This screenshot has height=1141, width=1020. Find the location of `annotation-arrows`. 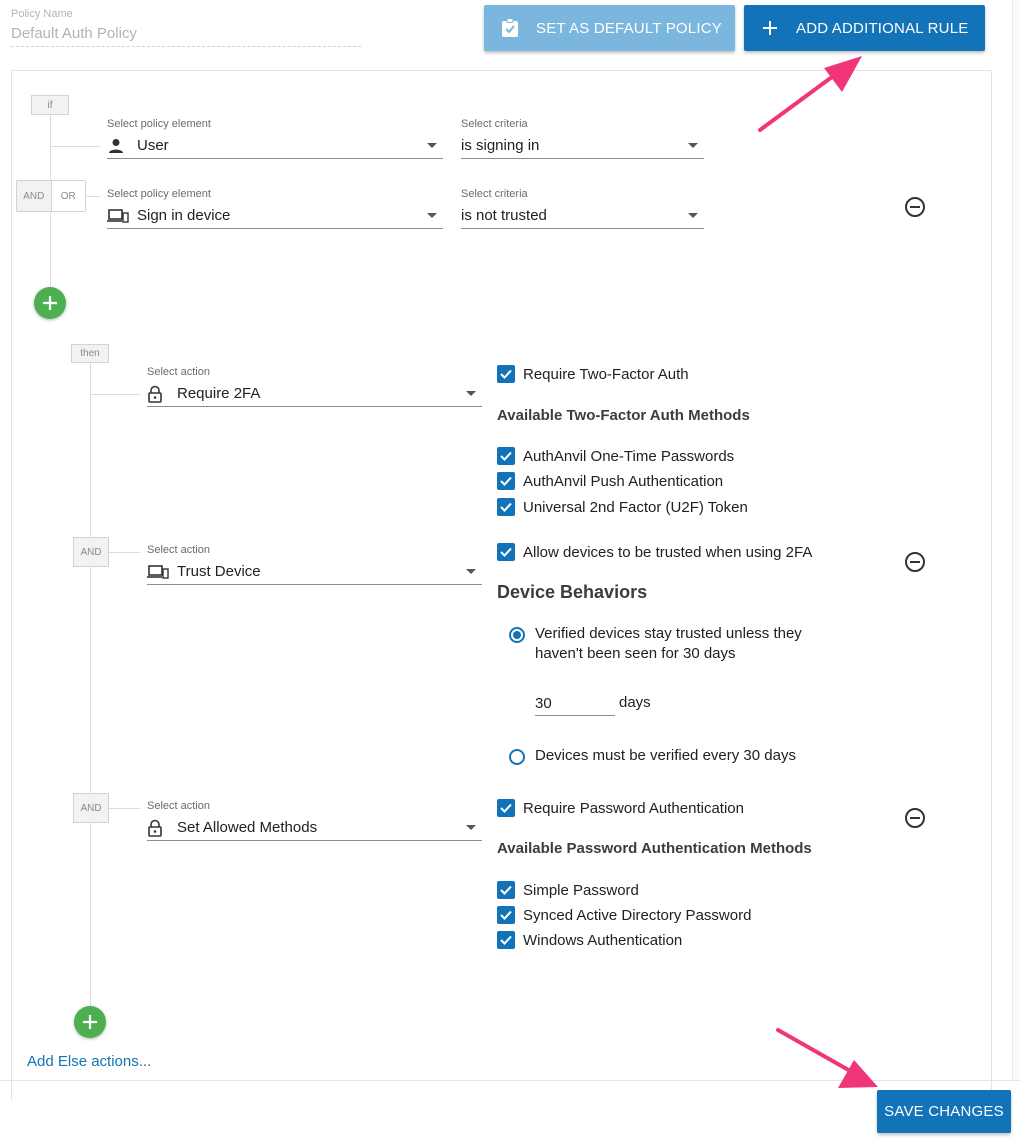

annotation-arrows is located at coordinates (818, 572).